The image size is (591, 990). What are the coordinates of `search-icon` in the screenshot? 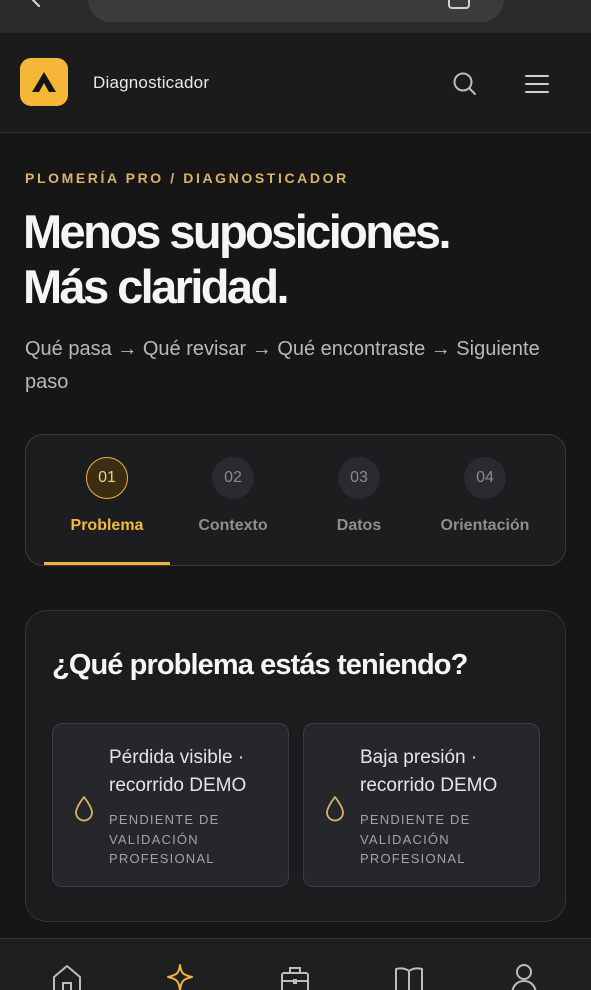 It's located at (464, 83).